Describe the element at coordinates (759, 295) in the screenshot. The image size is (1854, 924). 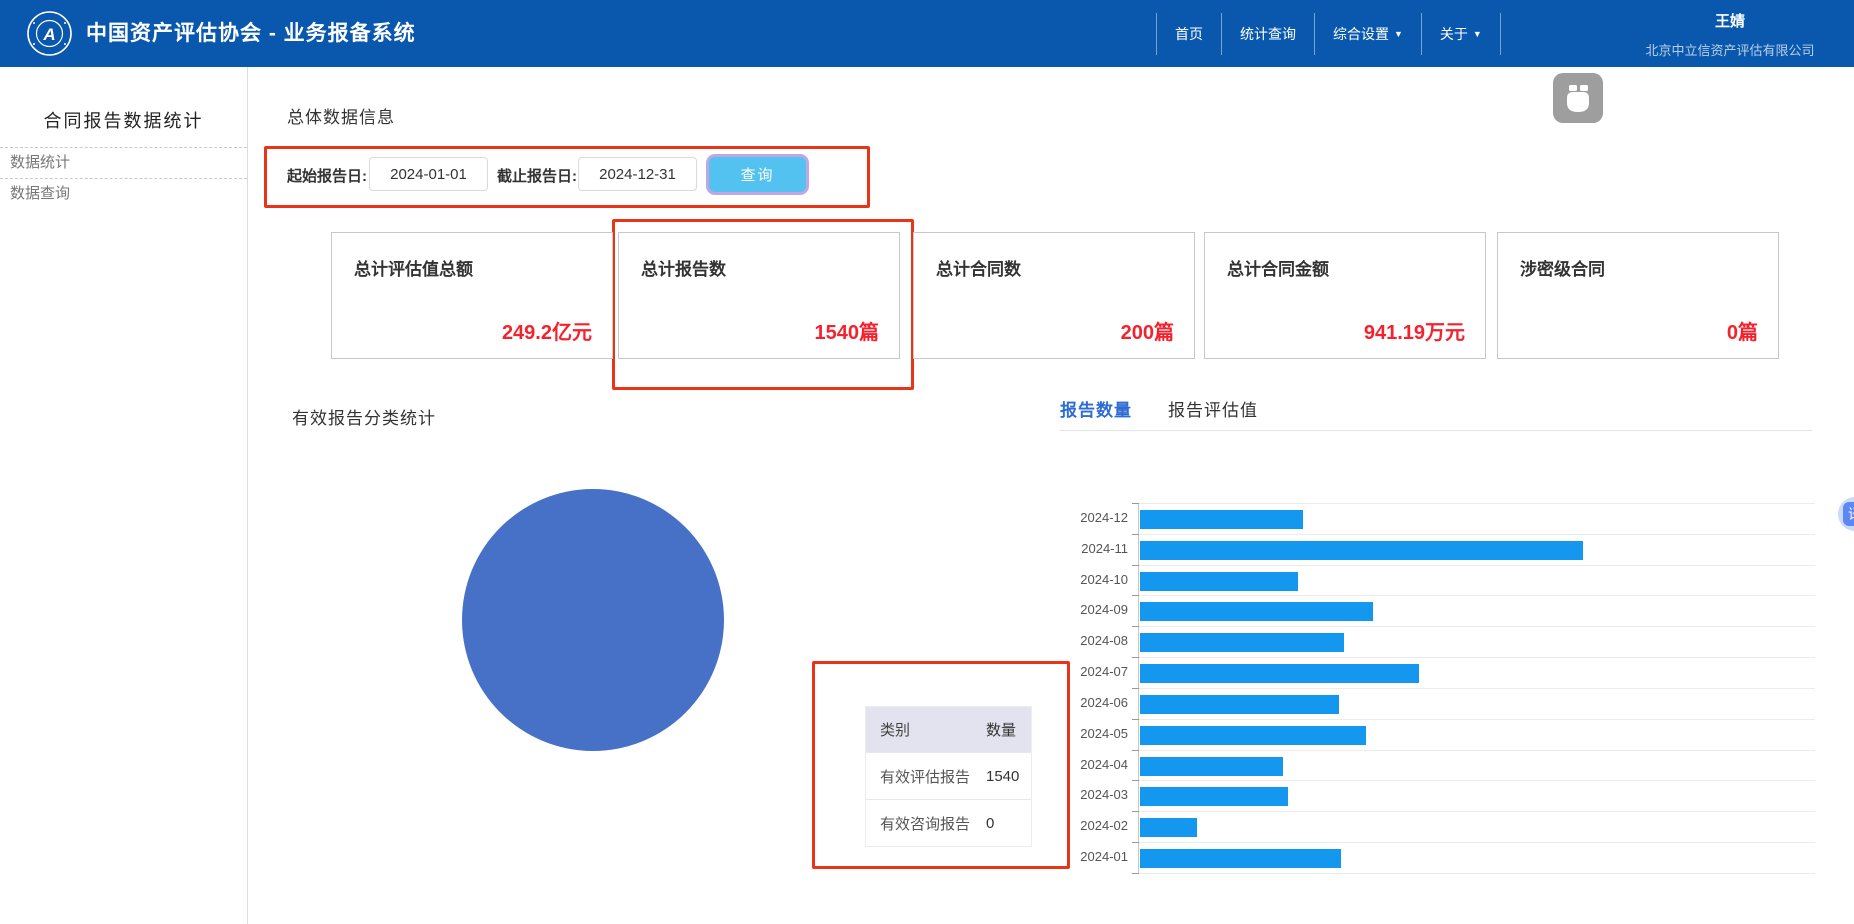
I see `stat-card-2: 总计报告数 1540篇` at that location.